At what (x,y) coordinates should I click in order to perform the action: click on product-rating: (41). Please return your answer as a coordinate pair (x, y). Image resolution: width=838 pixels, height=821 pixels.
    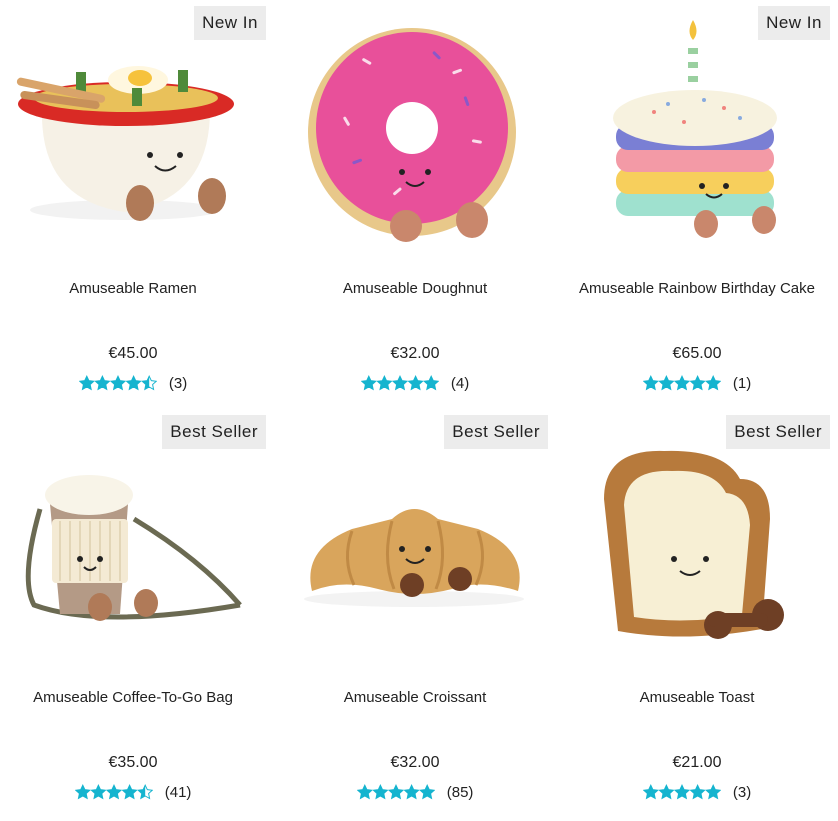
    Looking at the image, I should click on (133, 792).